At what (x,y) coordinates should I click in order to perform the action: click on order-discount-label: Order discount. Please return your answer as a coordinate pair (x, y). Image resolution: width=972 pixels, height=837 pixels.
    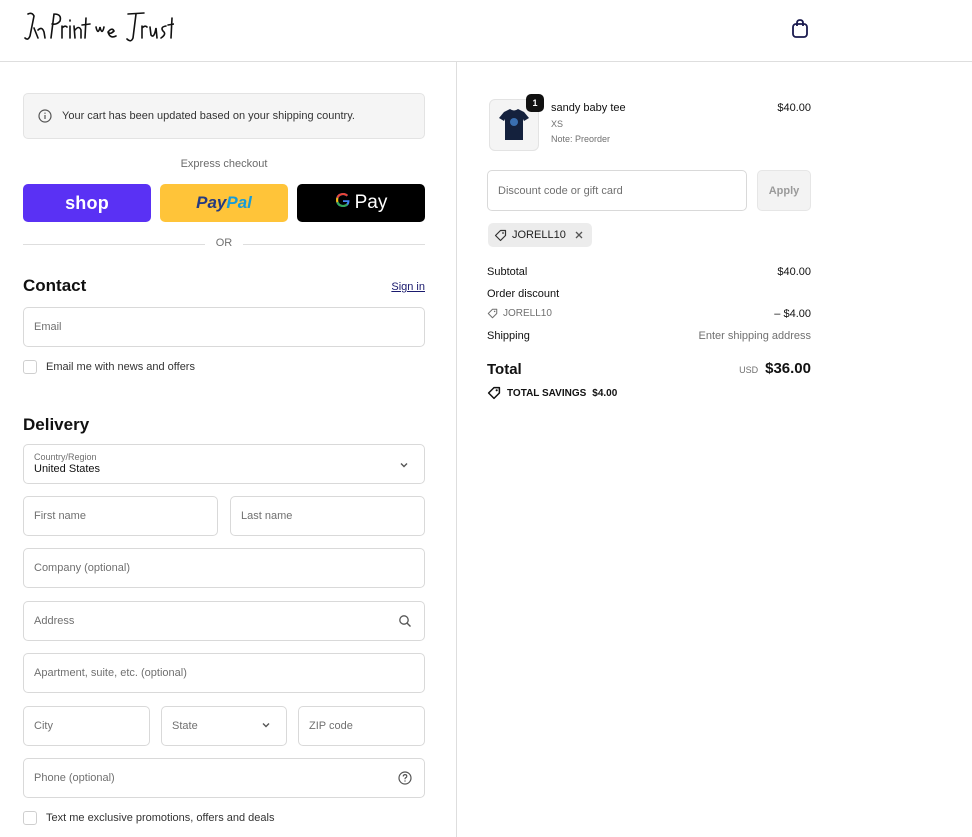
    Looking at the image, I should click on (523, 294).